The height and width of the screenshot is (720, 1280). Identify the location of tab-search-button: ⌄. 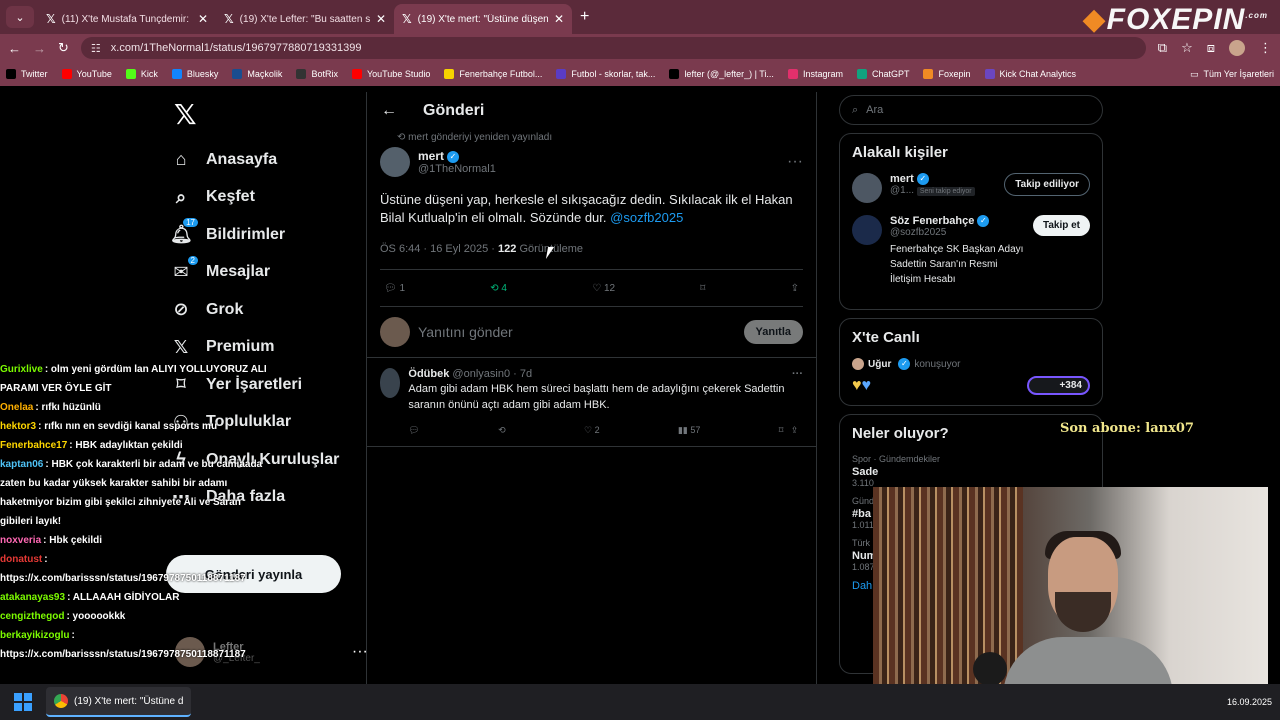
(20, 17).